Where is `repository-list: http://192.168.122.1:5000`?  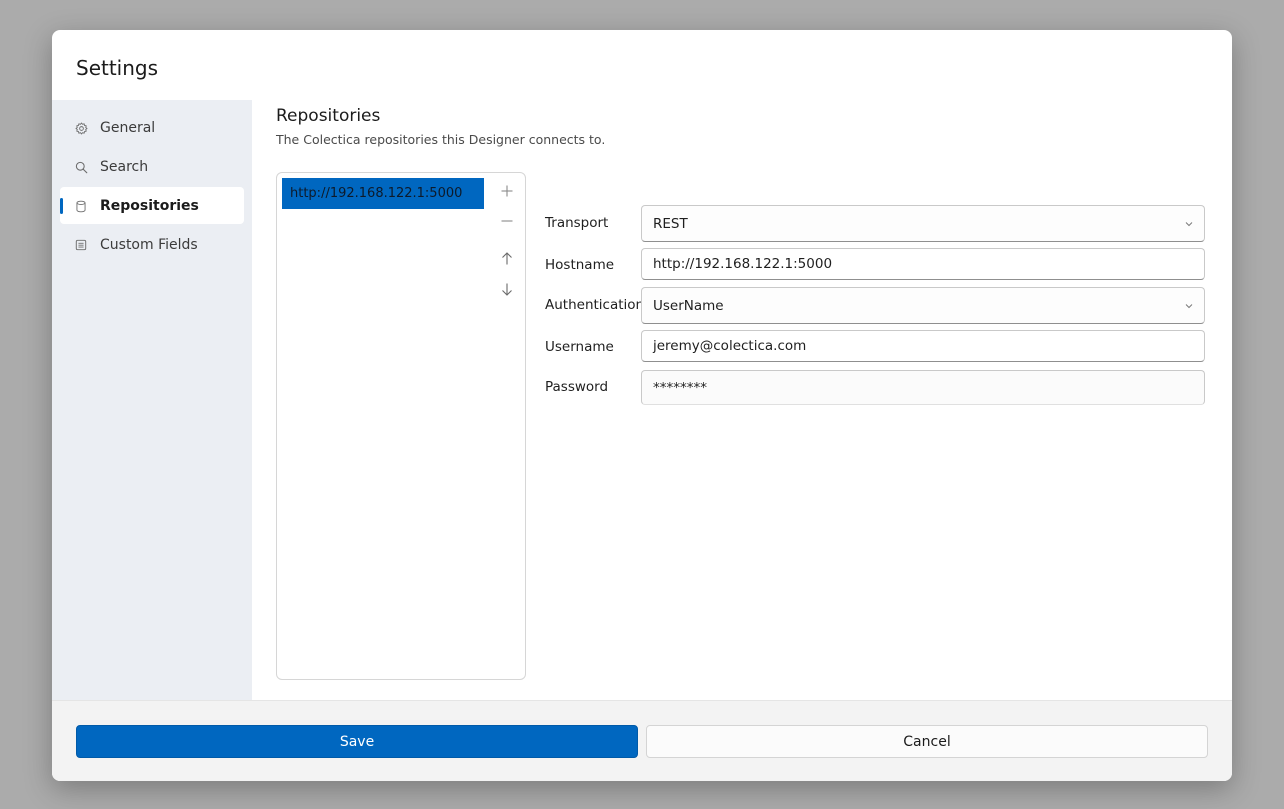
repository-list: http://192.168.122.1:5000 is located at coordinates (401, 426).